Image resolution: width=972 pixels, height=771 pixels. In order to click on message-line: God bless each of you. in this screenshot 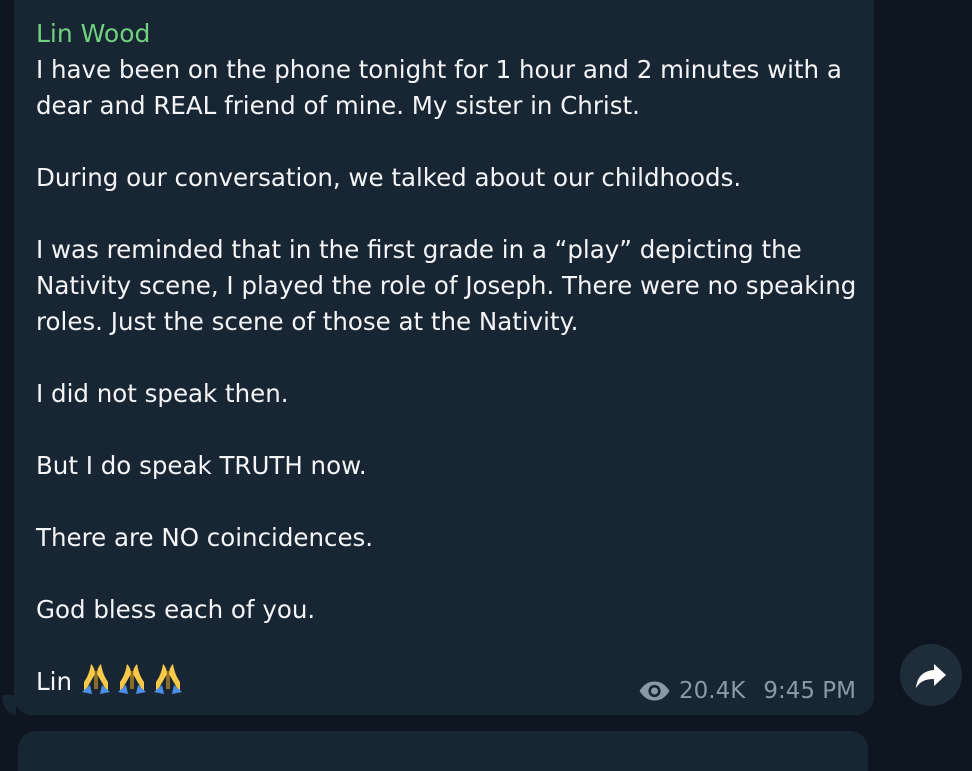, I will do `click(176, 609)`.